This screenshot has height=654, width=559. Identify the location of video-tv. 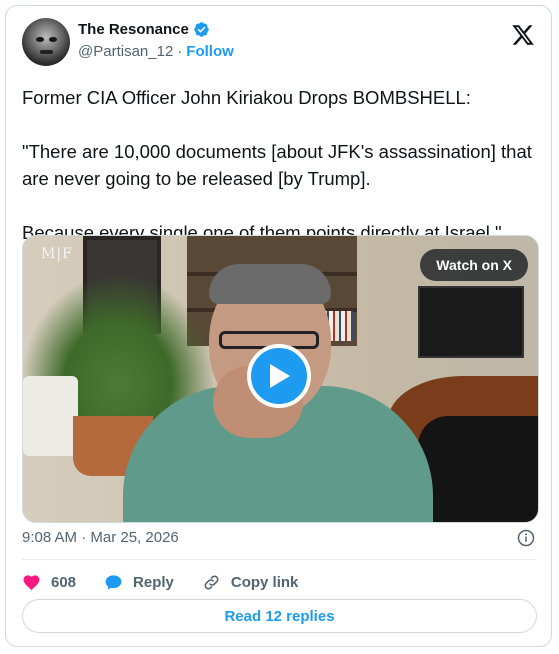
(471, 322).